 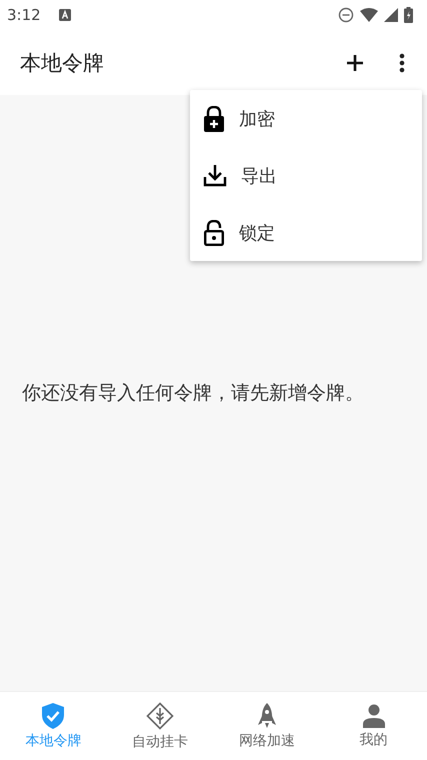 I want to click on wifi-icon, so click(x=369, y=15).